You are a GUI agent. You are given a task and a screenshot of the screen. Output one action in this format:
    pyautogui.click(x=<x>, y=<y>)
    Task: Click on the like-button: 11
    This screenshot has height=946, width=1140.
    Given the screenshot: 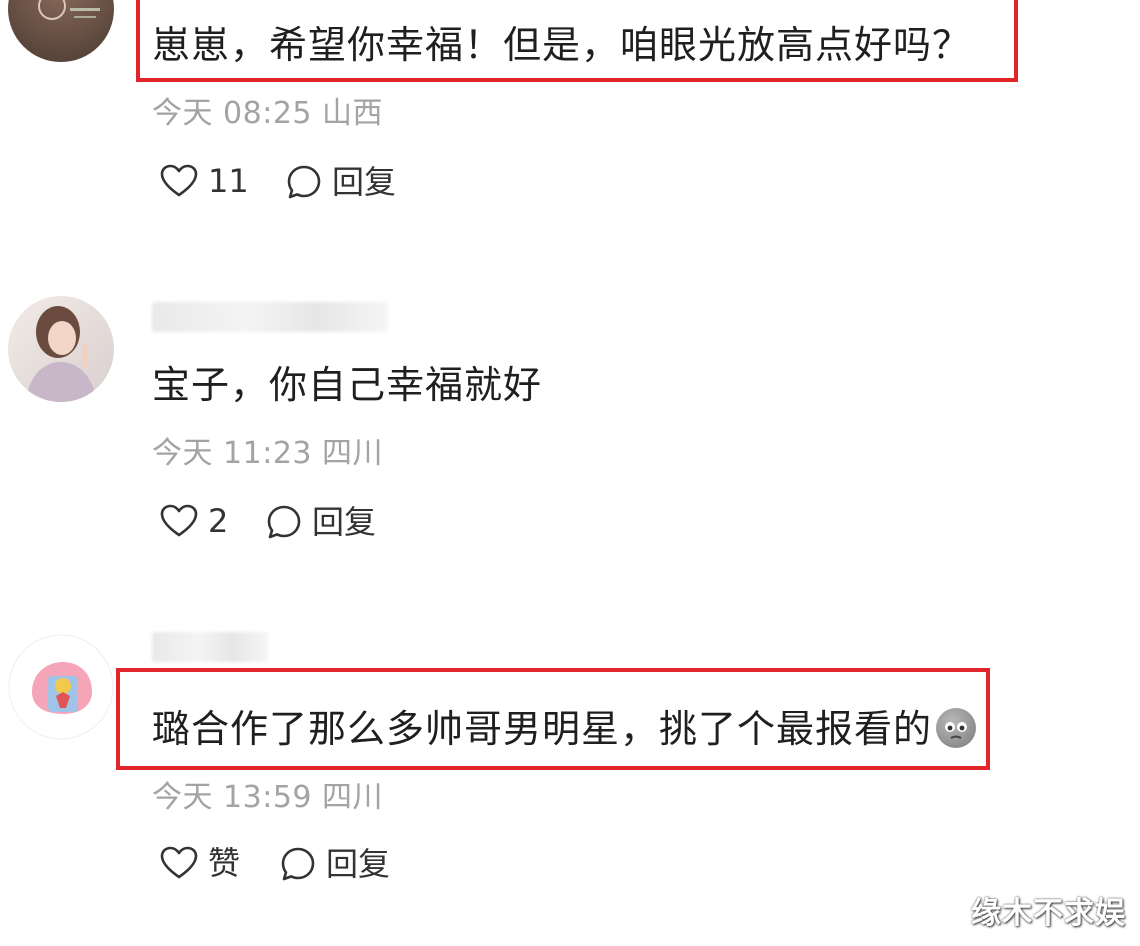 What is the action you would take?
    pyautogui.click(x=204, y=181)
    